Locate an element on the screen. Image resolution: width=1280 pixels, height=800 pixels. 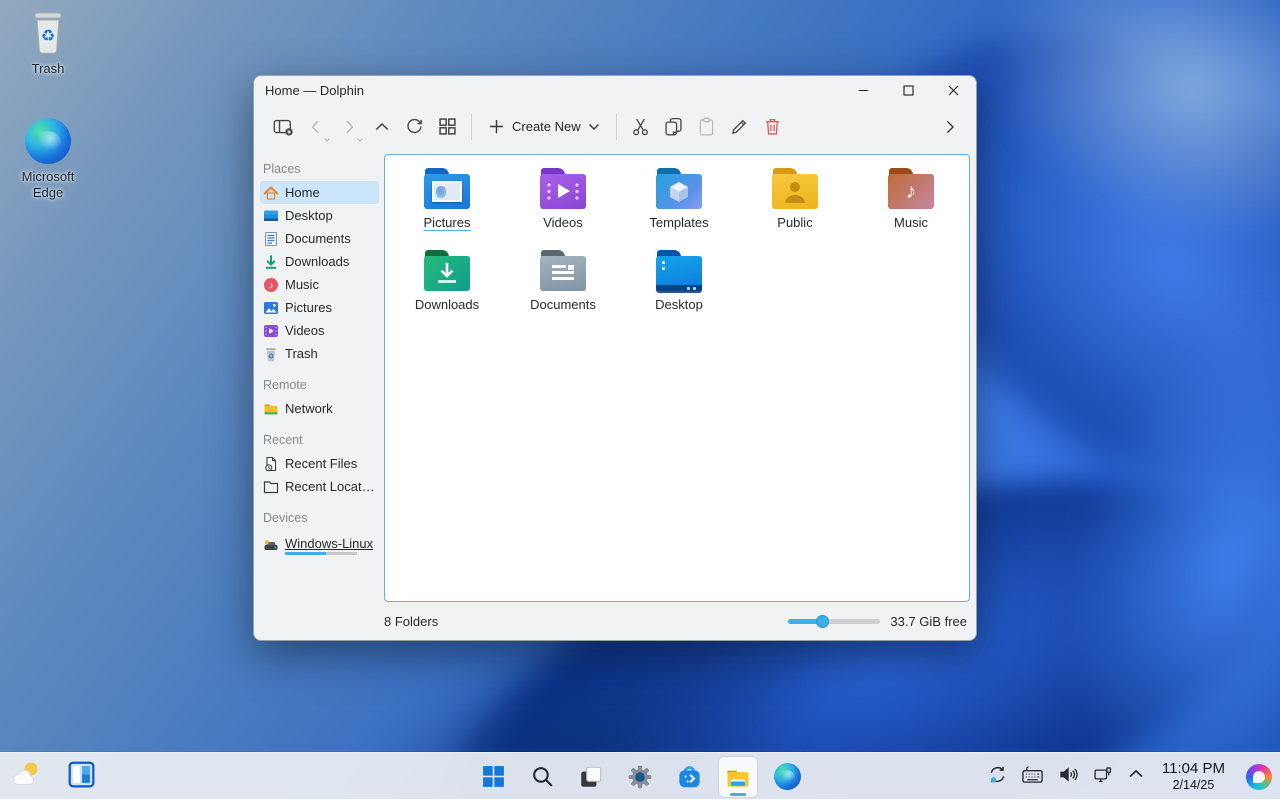
discover-icon is located at coordinates (689, 776).